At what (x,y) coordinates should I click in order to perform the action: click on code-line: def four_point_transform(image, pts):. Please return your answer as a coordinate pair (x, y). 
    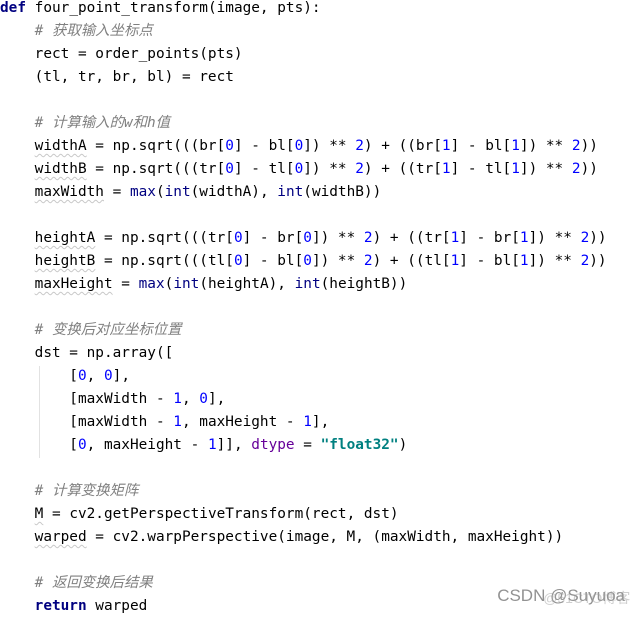
    Looking at the image, I should click on (315, 10).